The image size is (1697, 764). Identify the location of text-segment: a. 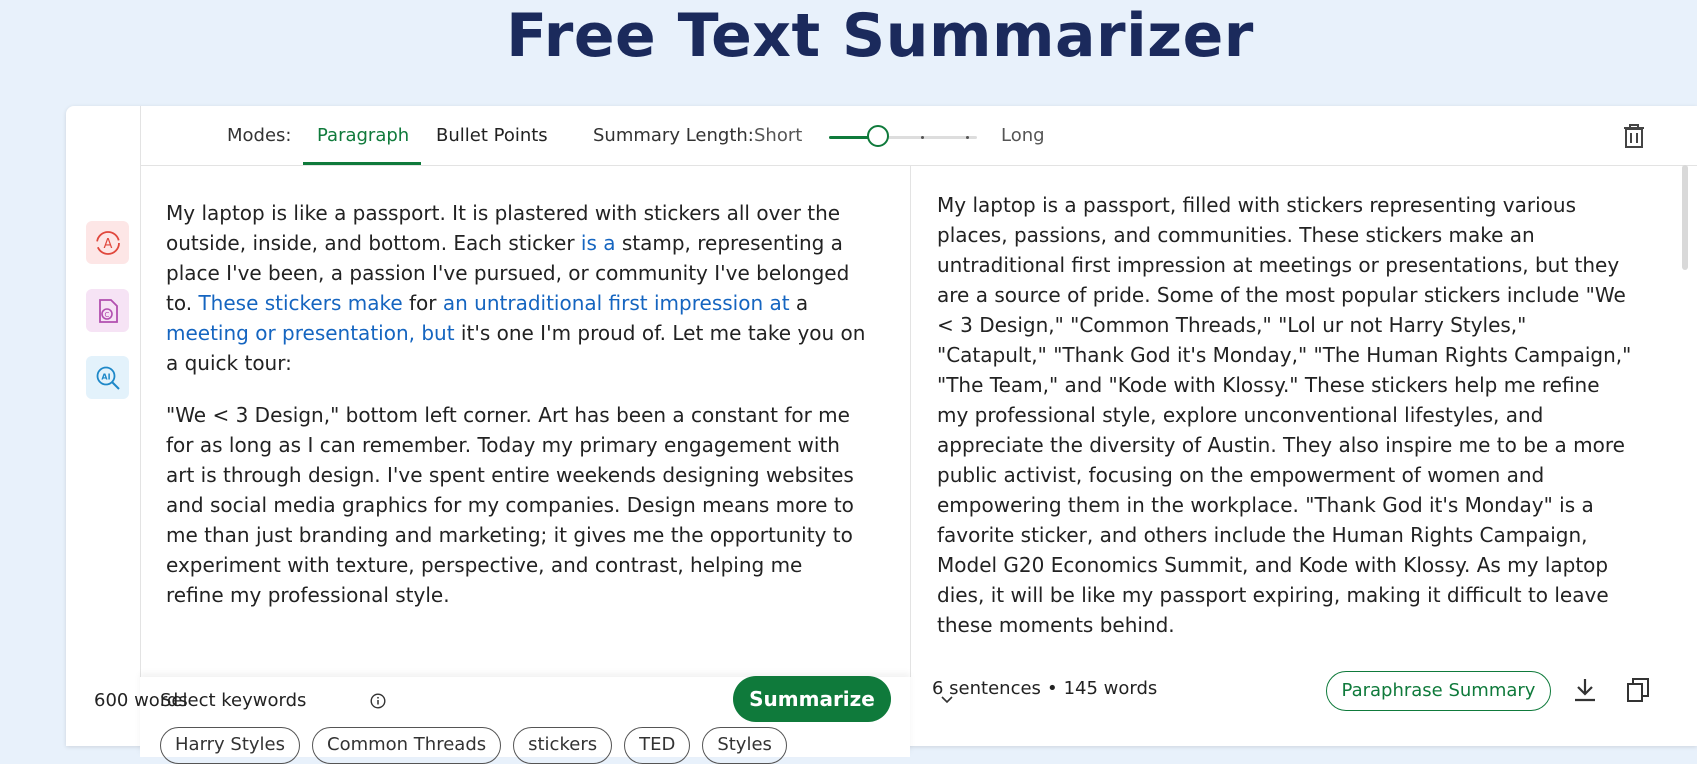
(799, 303).